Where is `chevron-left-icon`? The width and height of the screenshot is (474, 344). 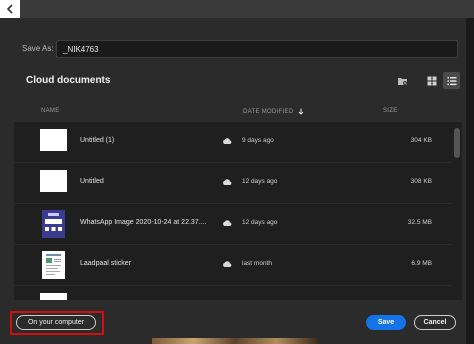 chevron-left-icon is located at coordinates (9, 9).